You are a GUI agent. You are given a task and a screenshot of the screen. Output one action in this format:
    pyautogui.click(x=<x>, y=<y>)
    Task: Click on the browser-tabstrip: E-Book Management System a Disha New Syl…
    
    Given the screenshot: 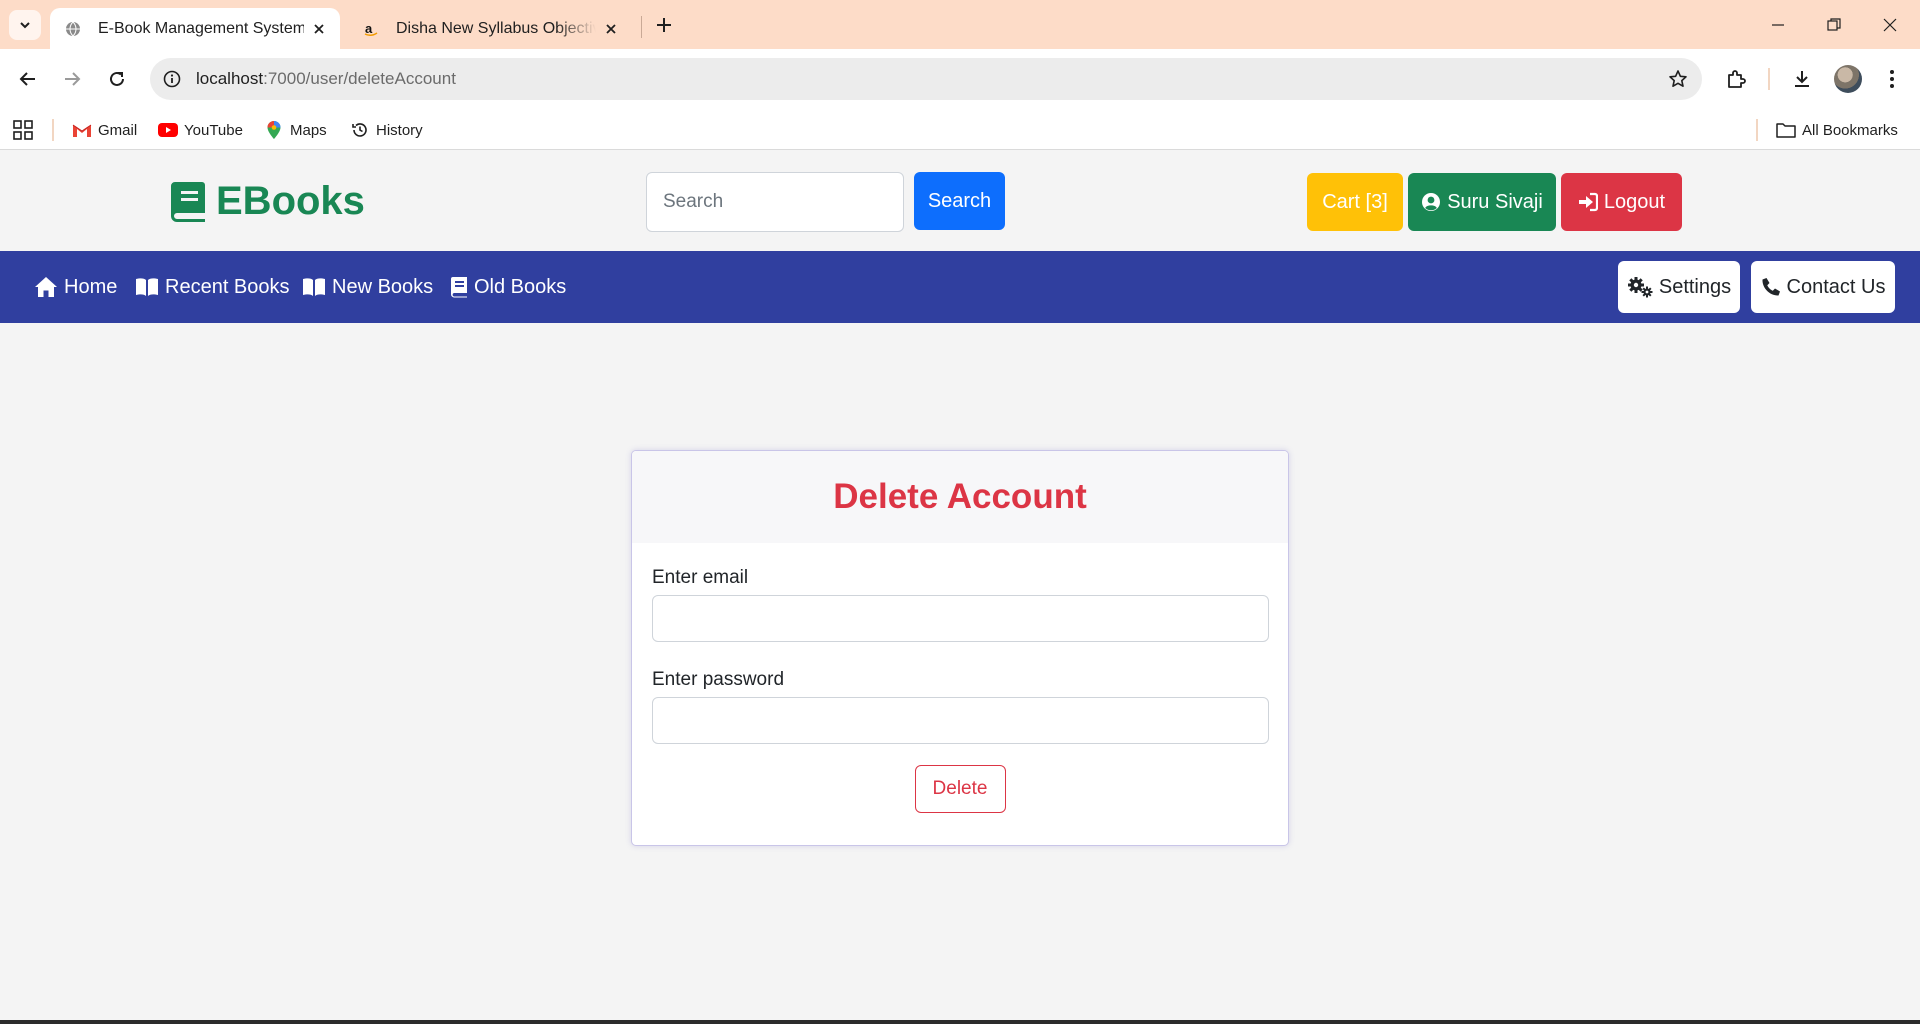 What is the action you would take?
    pyautogui.click(x=960, y=24)
    